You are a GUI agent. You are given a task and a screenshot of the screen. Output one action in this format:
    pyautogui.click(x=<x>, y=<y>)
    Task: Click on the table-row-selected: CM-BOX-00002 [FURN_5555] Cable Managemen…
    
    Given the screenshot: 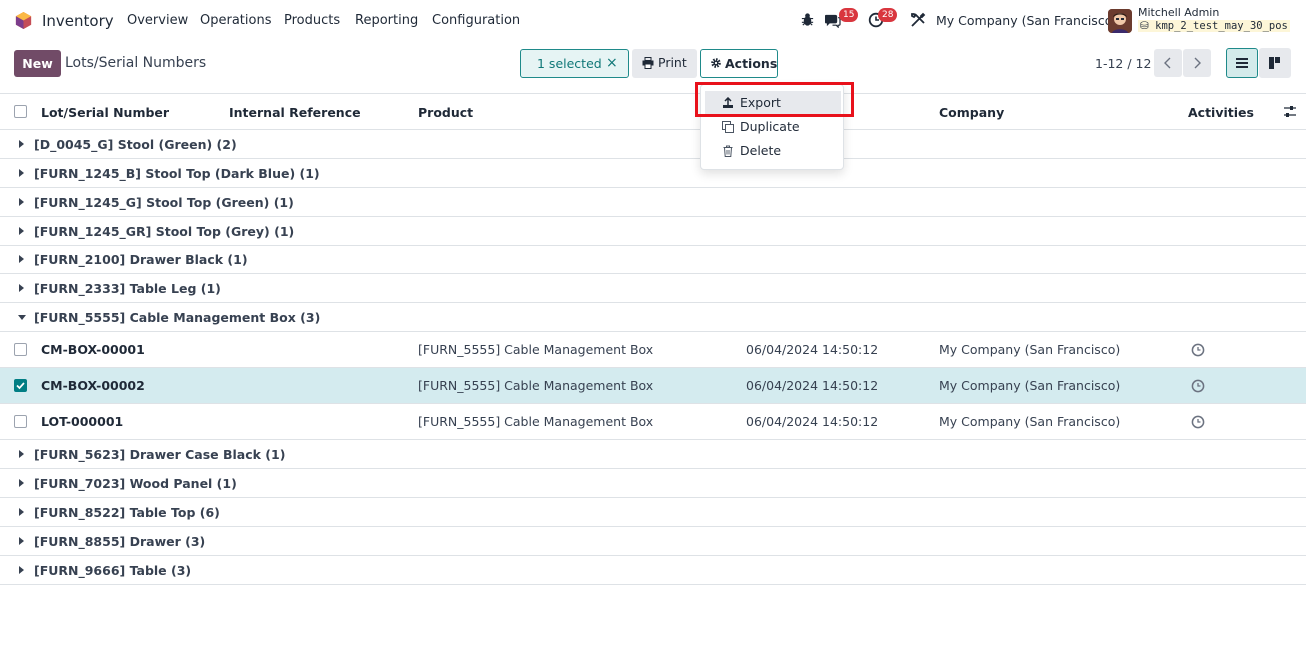 What is the action you would take?
    pyautogui.click(x=653, y=386)
    